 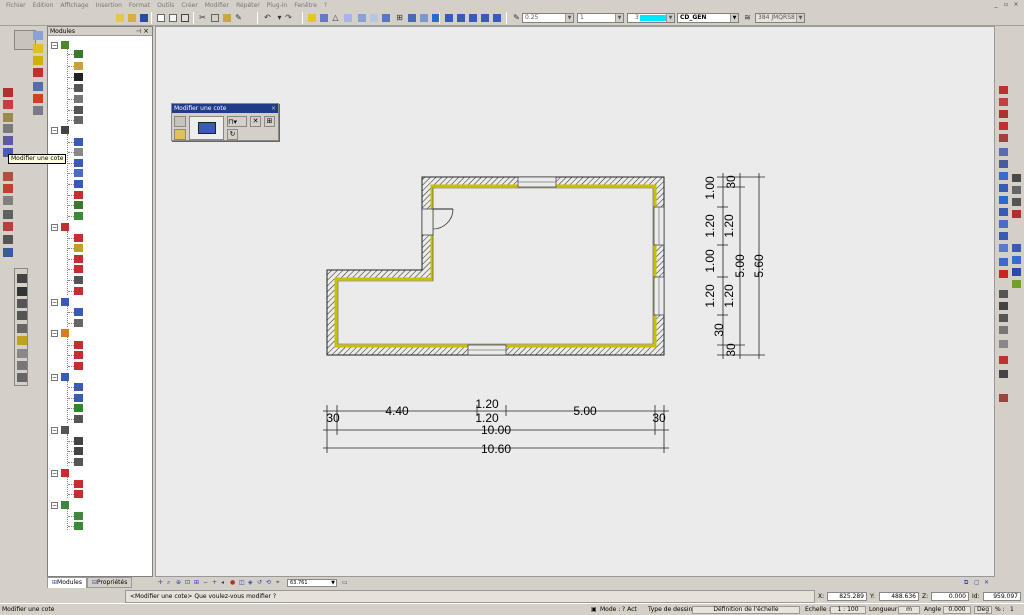 What do you see at coordinates (323, 17) in the screenshot?
I see `wall-icon` at bounding box center [323, 17].